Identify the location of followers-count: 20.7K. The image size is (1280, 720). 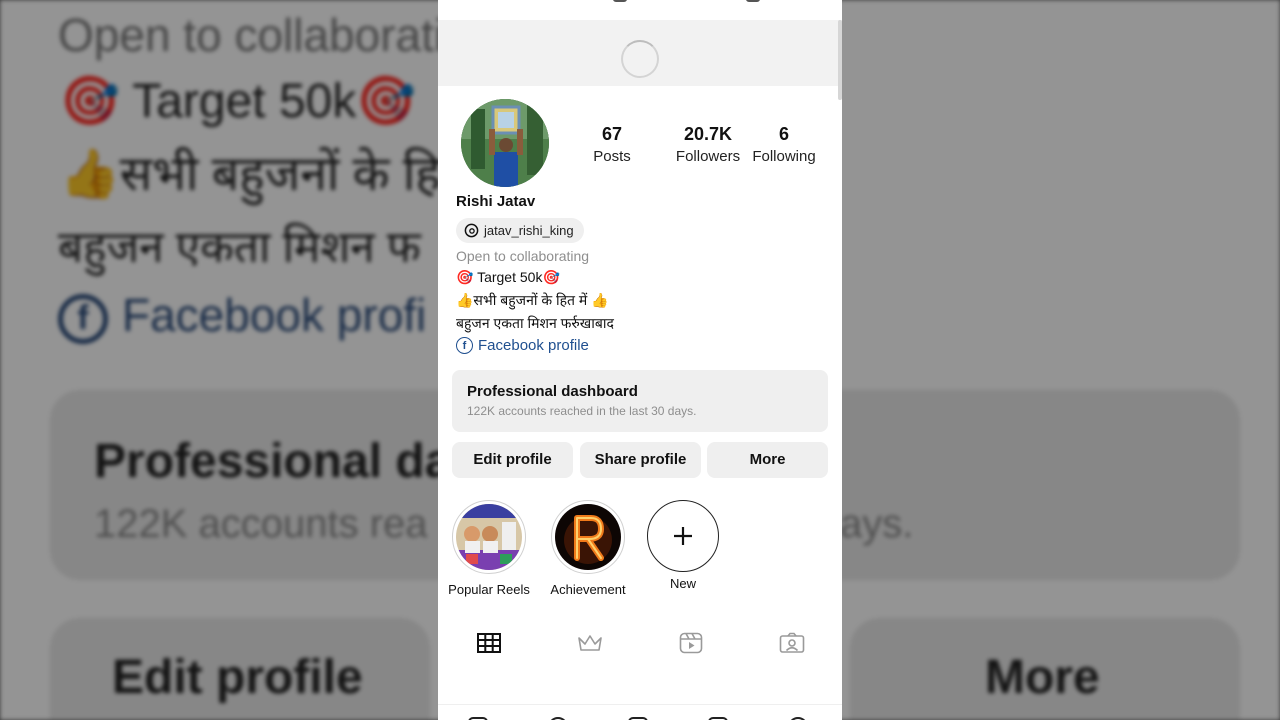
(708, 134).